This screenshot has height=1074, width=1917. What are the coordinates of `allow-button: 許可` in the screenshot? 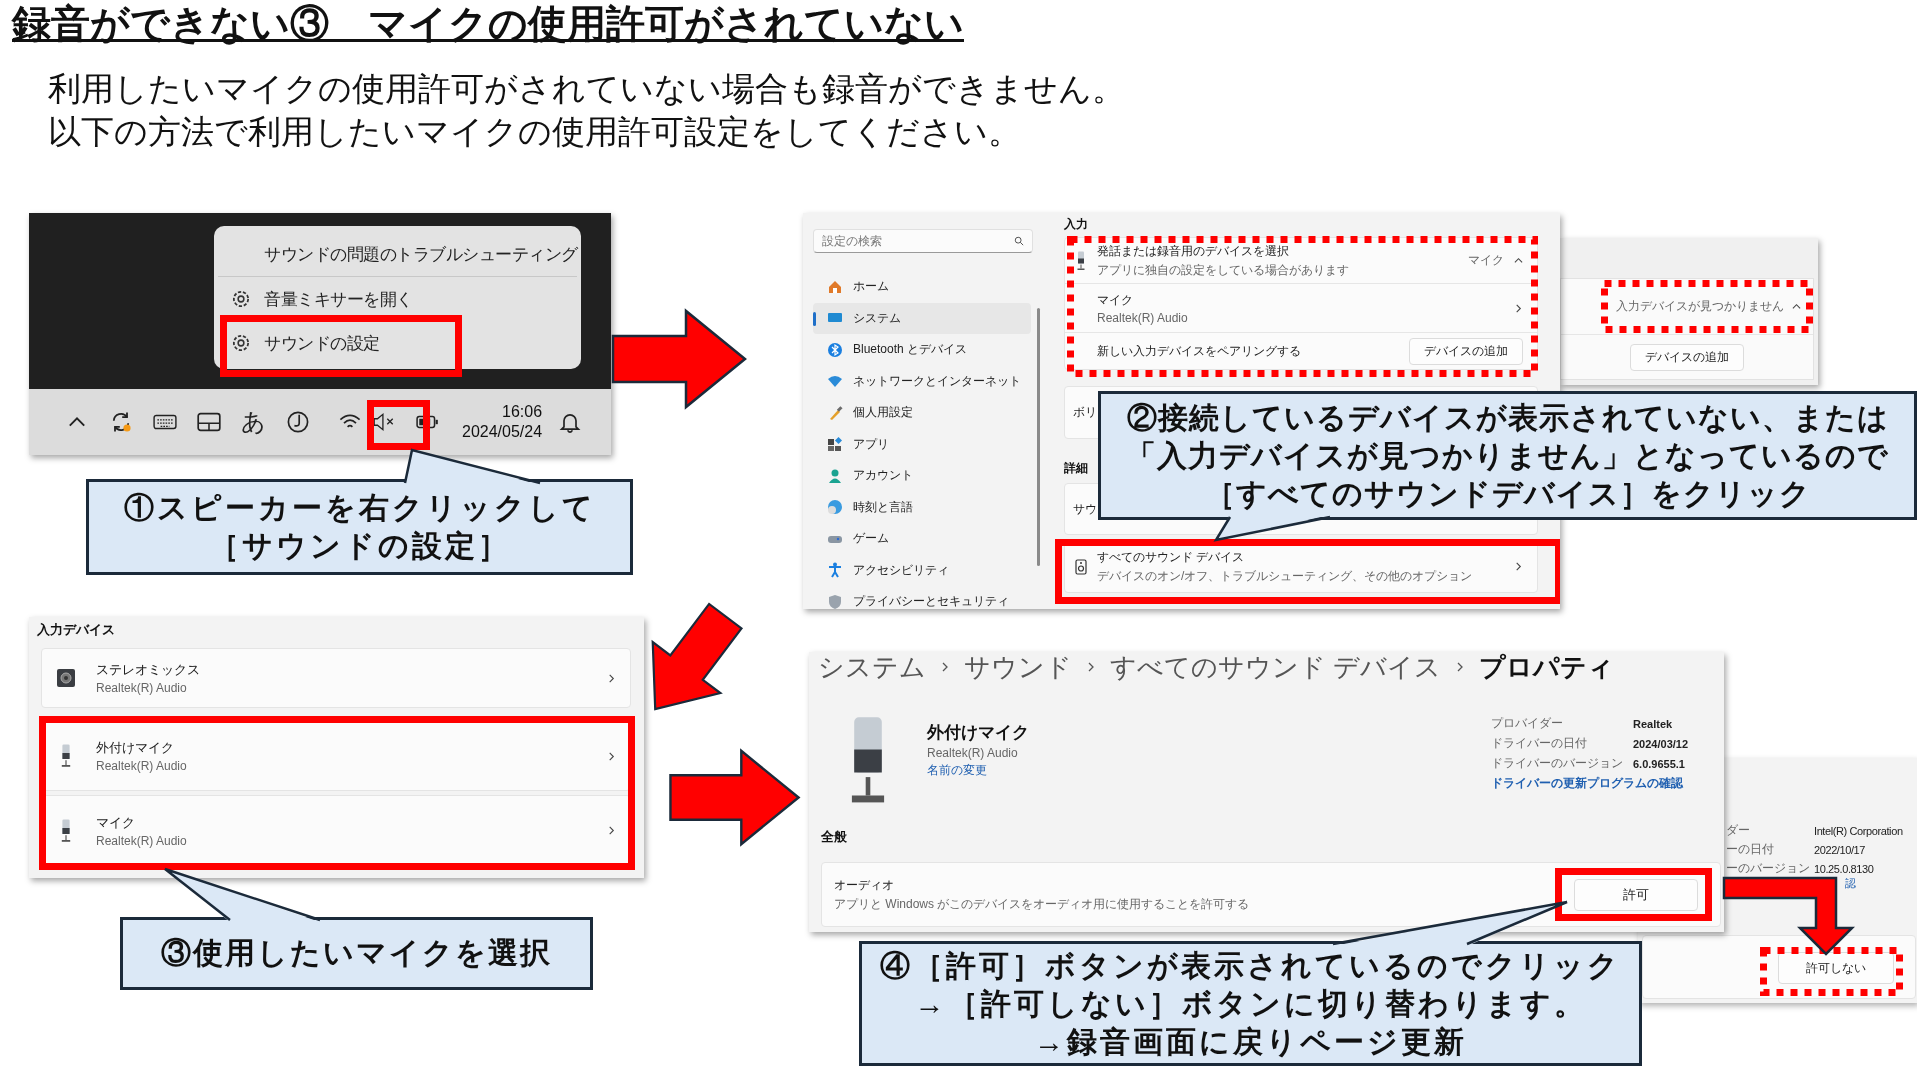 It's located at (1636, 894).